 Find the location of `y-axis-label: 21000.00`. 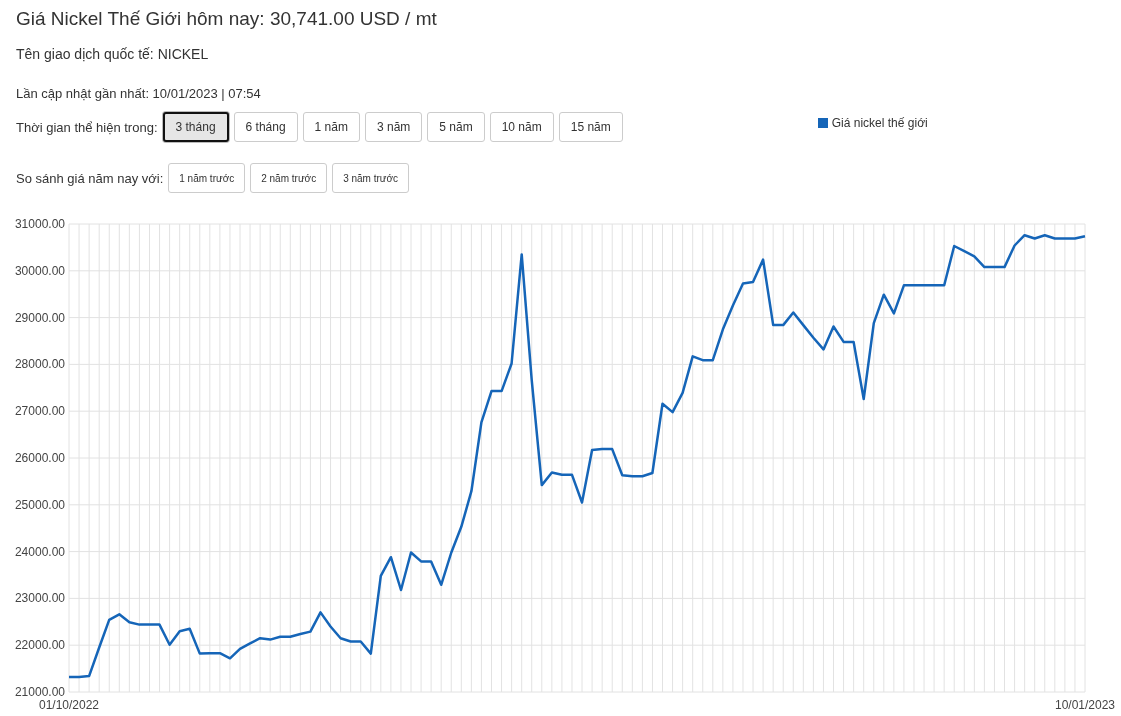

y-axis-label: 21000.00 is located at coordinates (39, 692).